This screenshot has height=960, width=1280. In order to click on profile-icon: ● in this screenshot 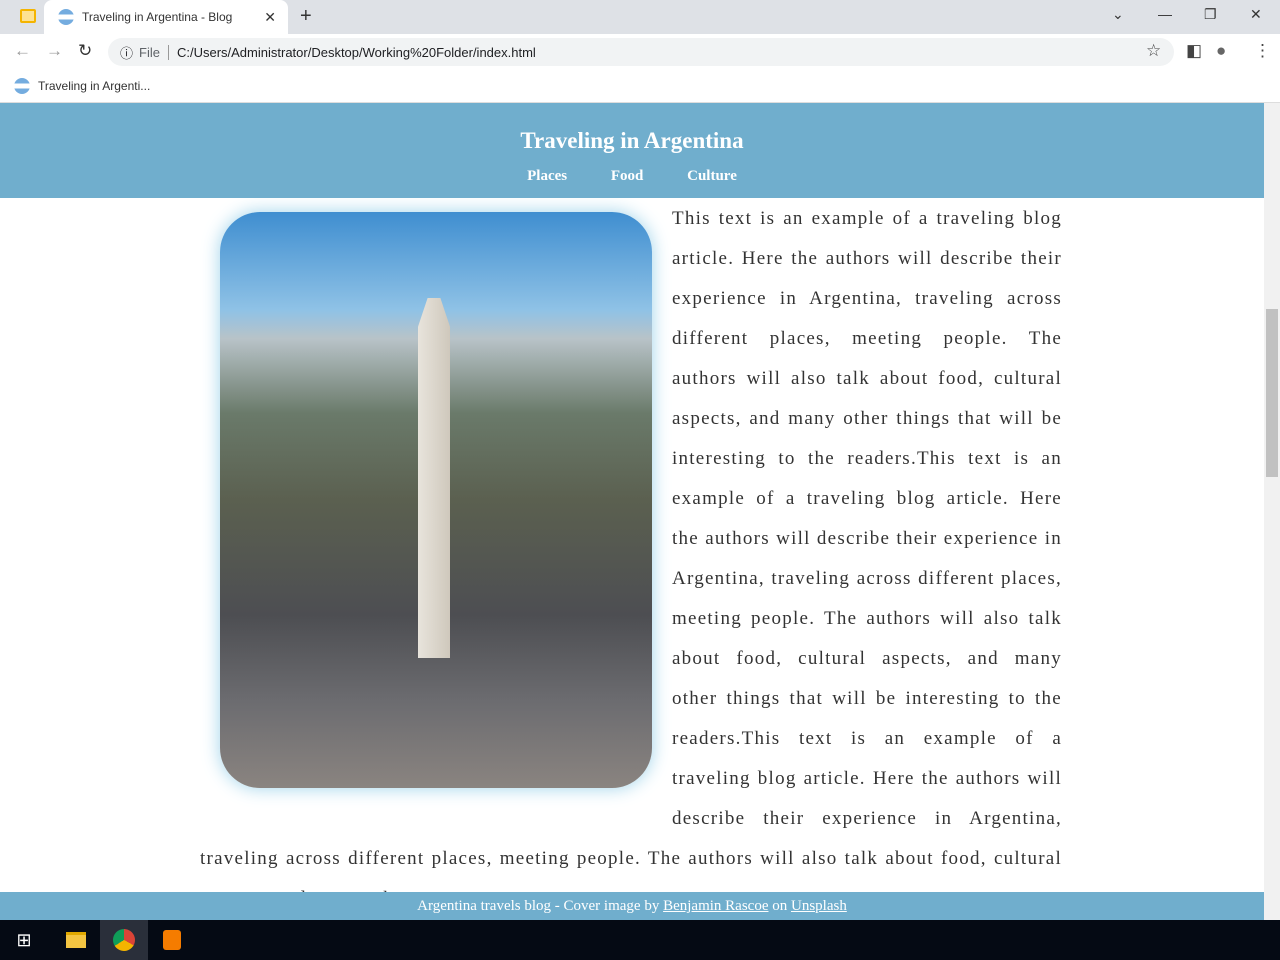, I will do `click(1221, 51)`.